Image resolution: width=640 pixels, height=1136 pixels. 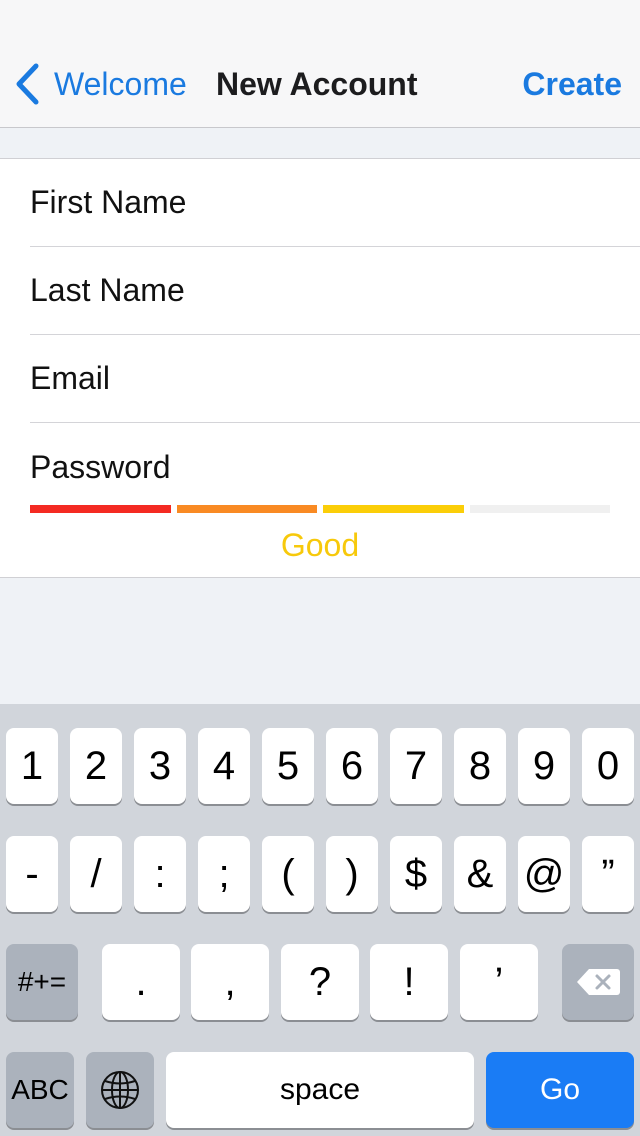 I want to click on password-field, so click(x=335, y=467).